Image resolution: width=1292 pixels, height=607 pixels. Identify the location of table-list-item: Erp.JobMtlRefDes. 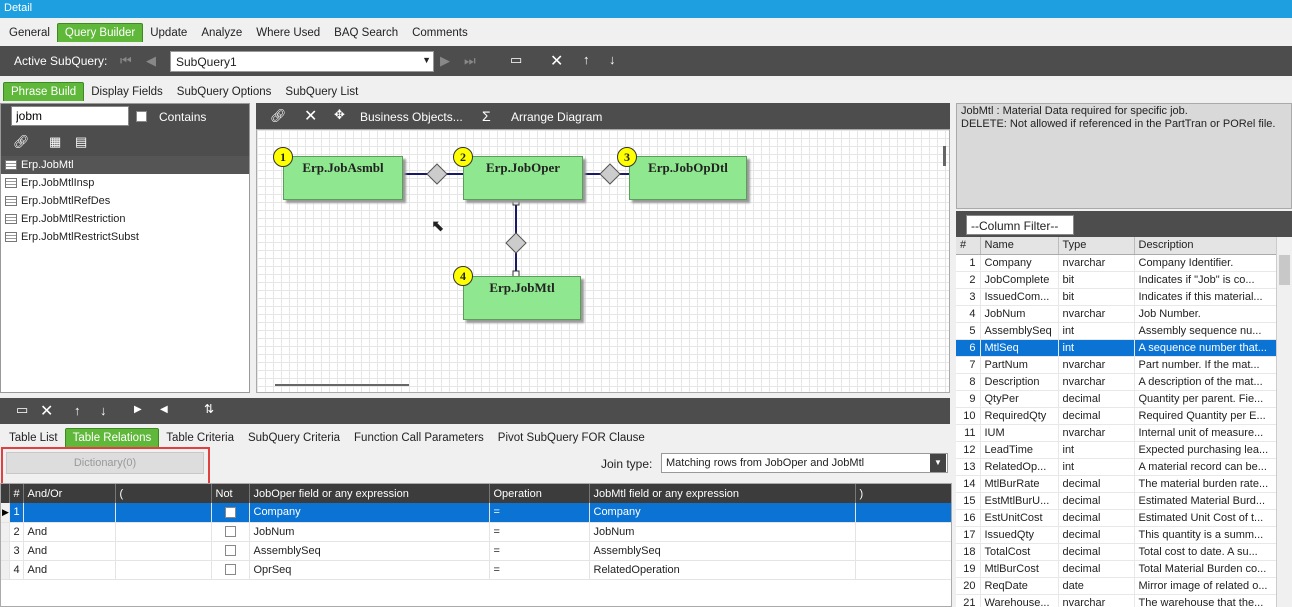
(125, 201).